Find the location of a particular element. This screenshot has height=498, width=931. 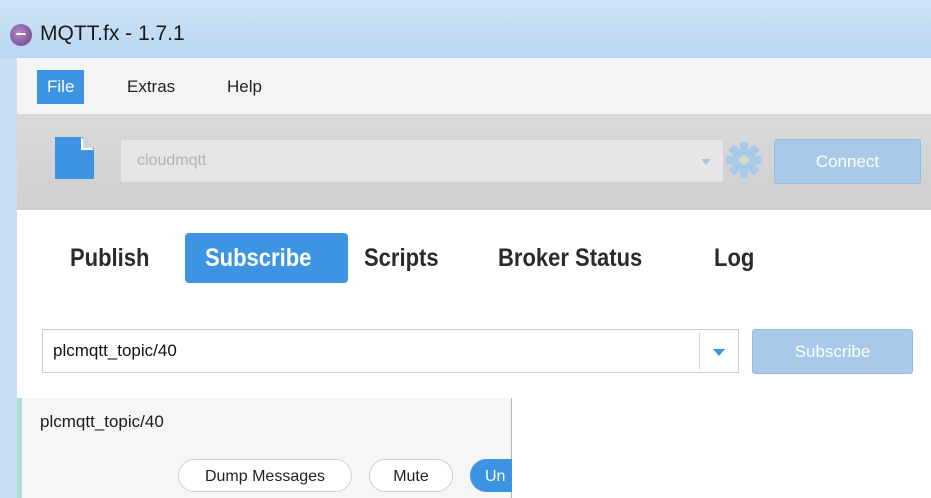

tab-publish: Publish is located at coordinates (109, 258).